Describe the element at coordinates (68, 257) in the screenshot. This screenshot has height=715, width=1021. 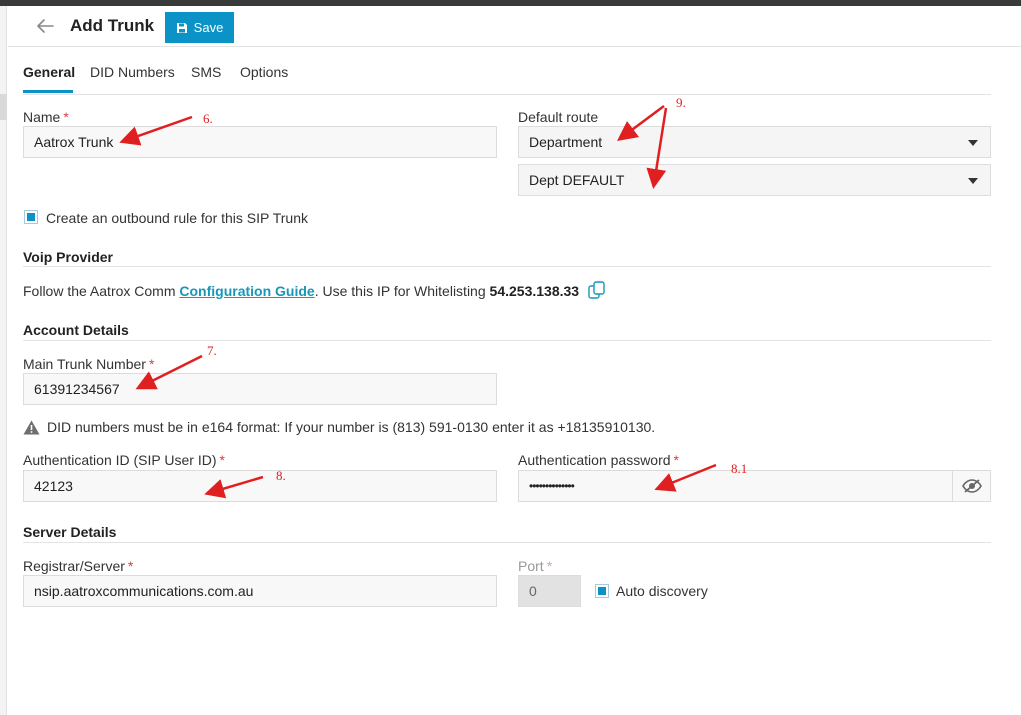
I see `voip-section-title: Voip Provider` at that location.